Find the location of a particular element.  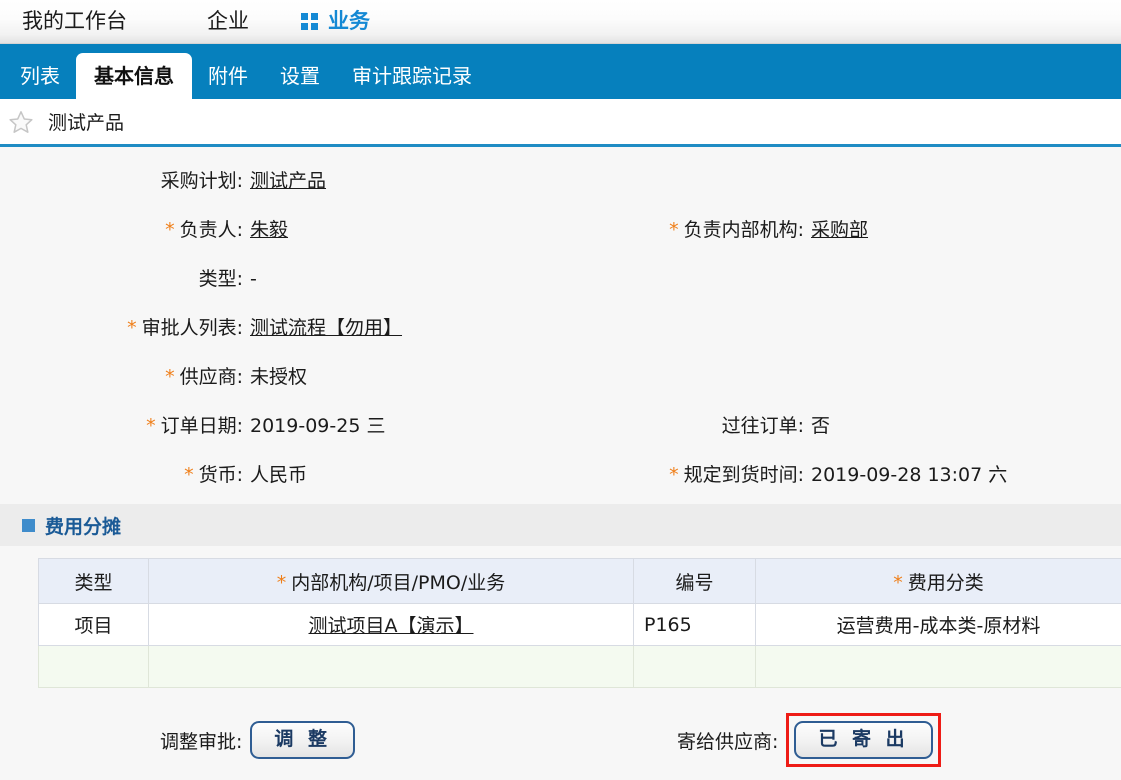

action-adjust-approval: 调整审批: 调 整 is located at coordinates (258, 740).